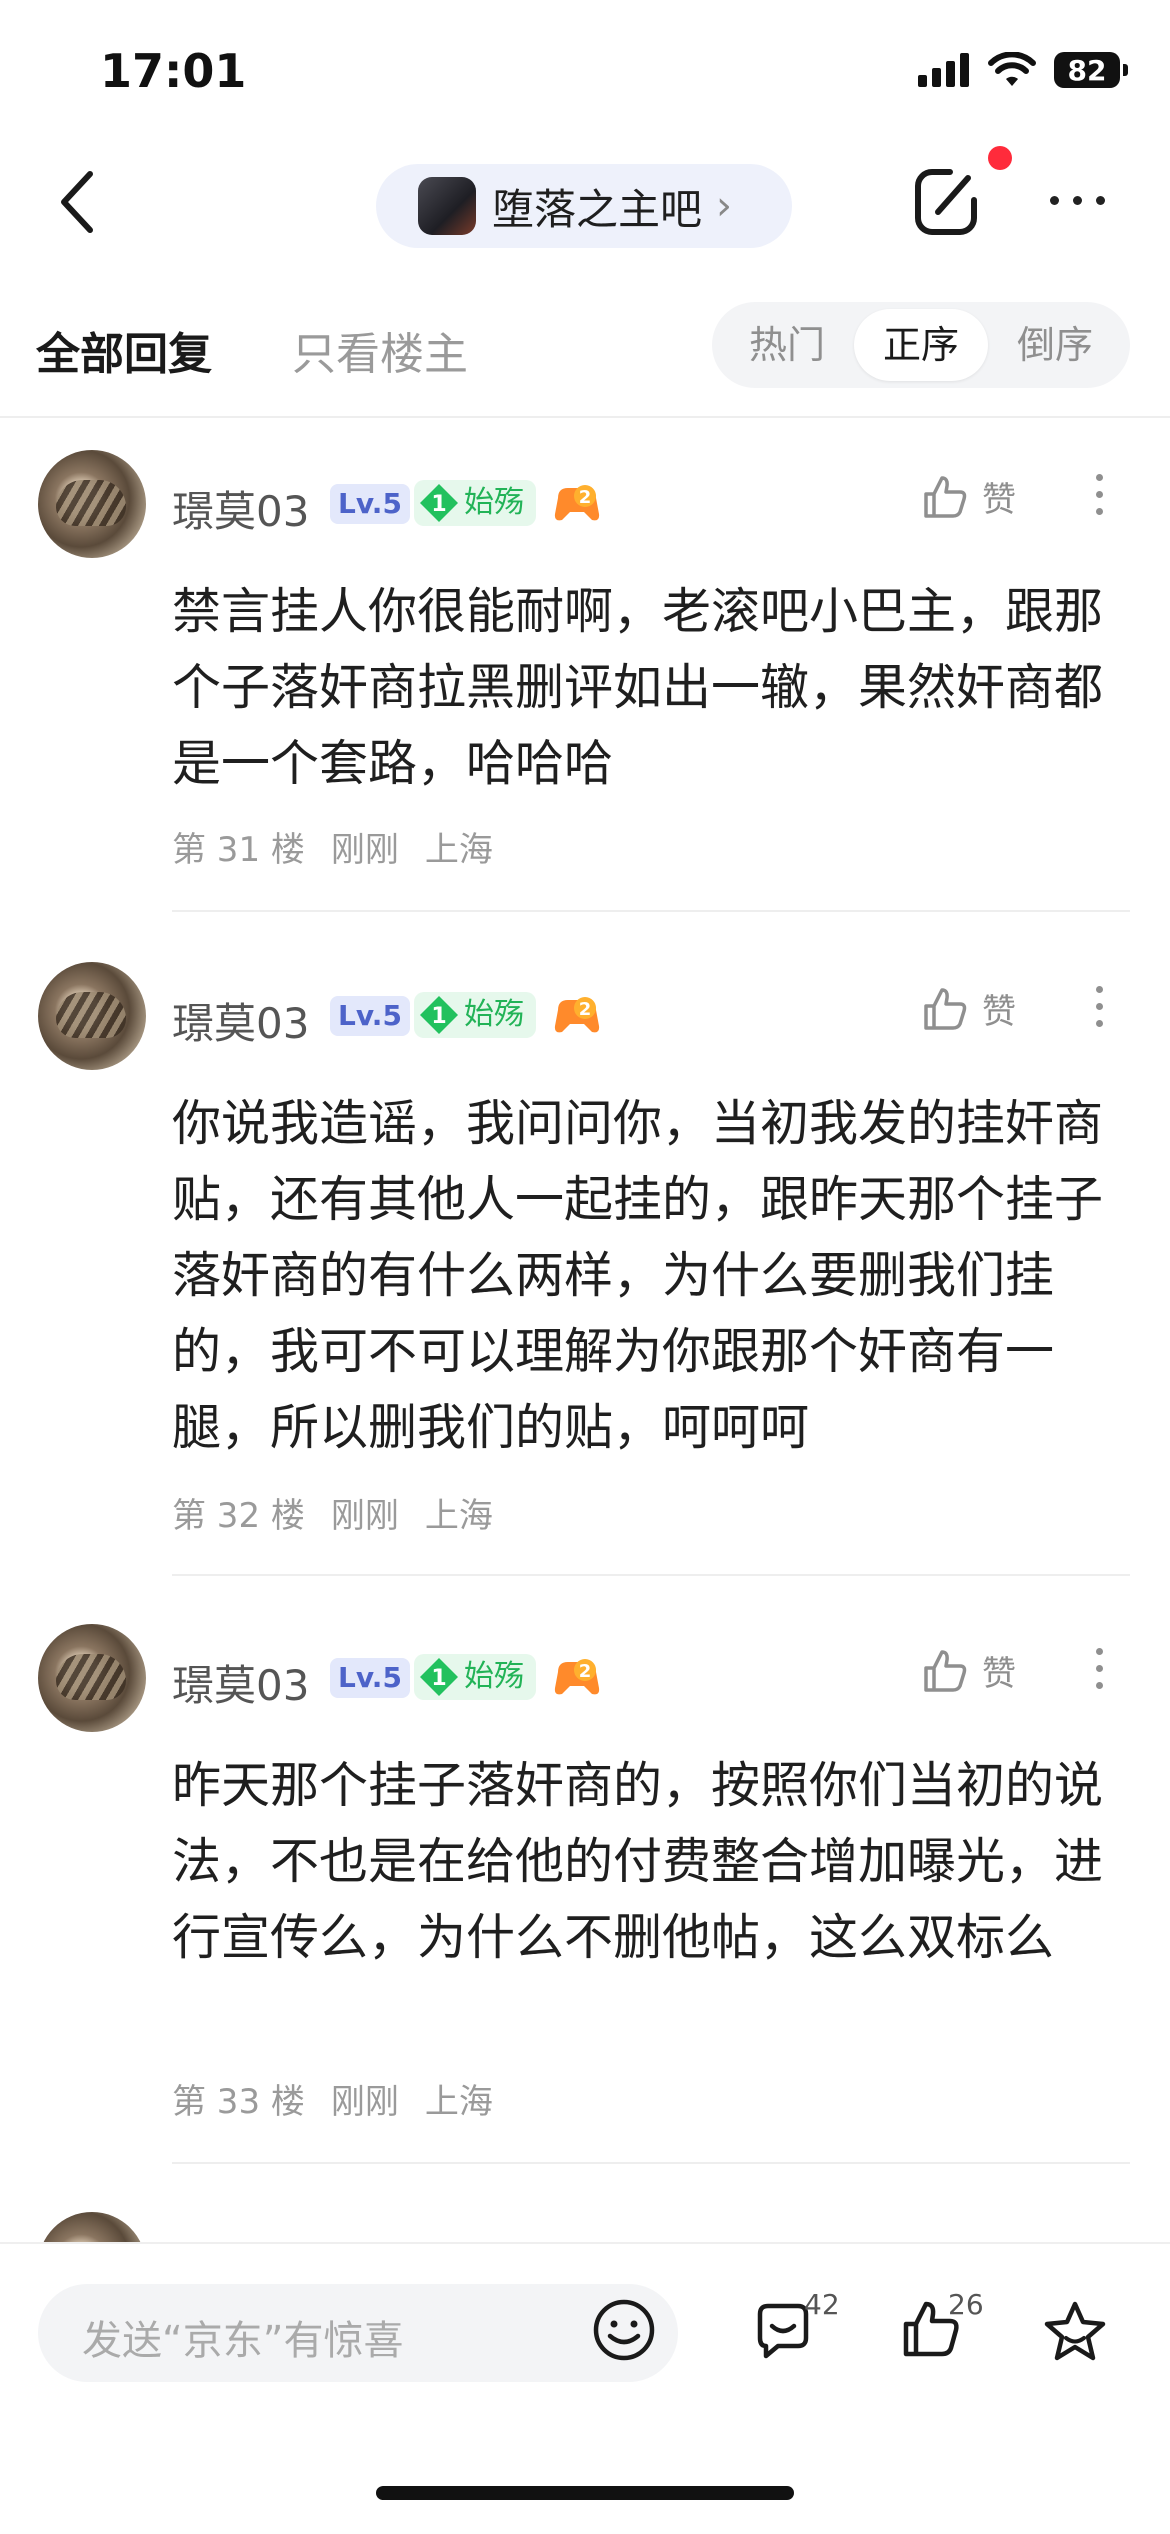 This screenshot has width=1170, height=2534. I want to click on sort-ascending: 正序, so click(921, 345).